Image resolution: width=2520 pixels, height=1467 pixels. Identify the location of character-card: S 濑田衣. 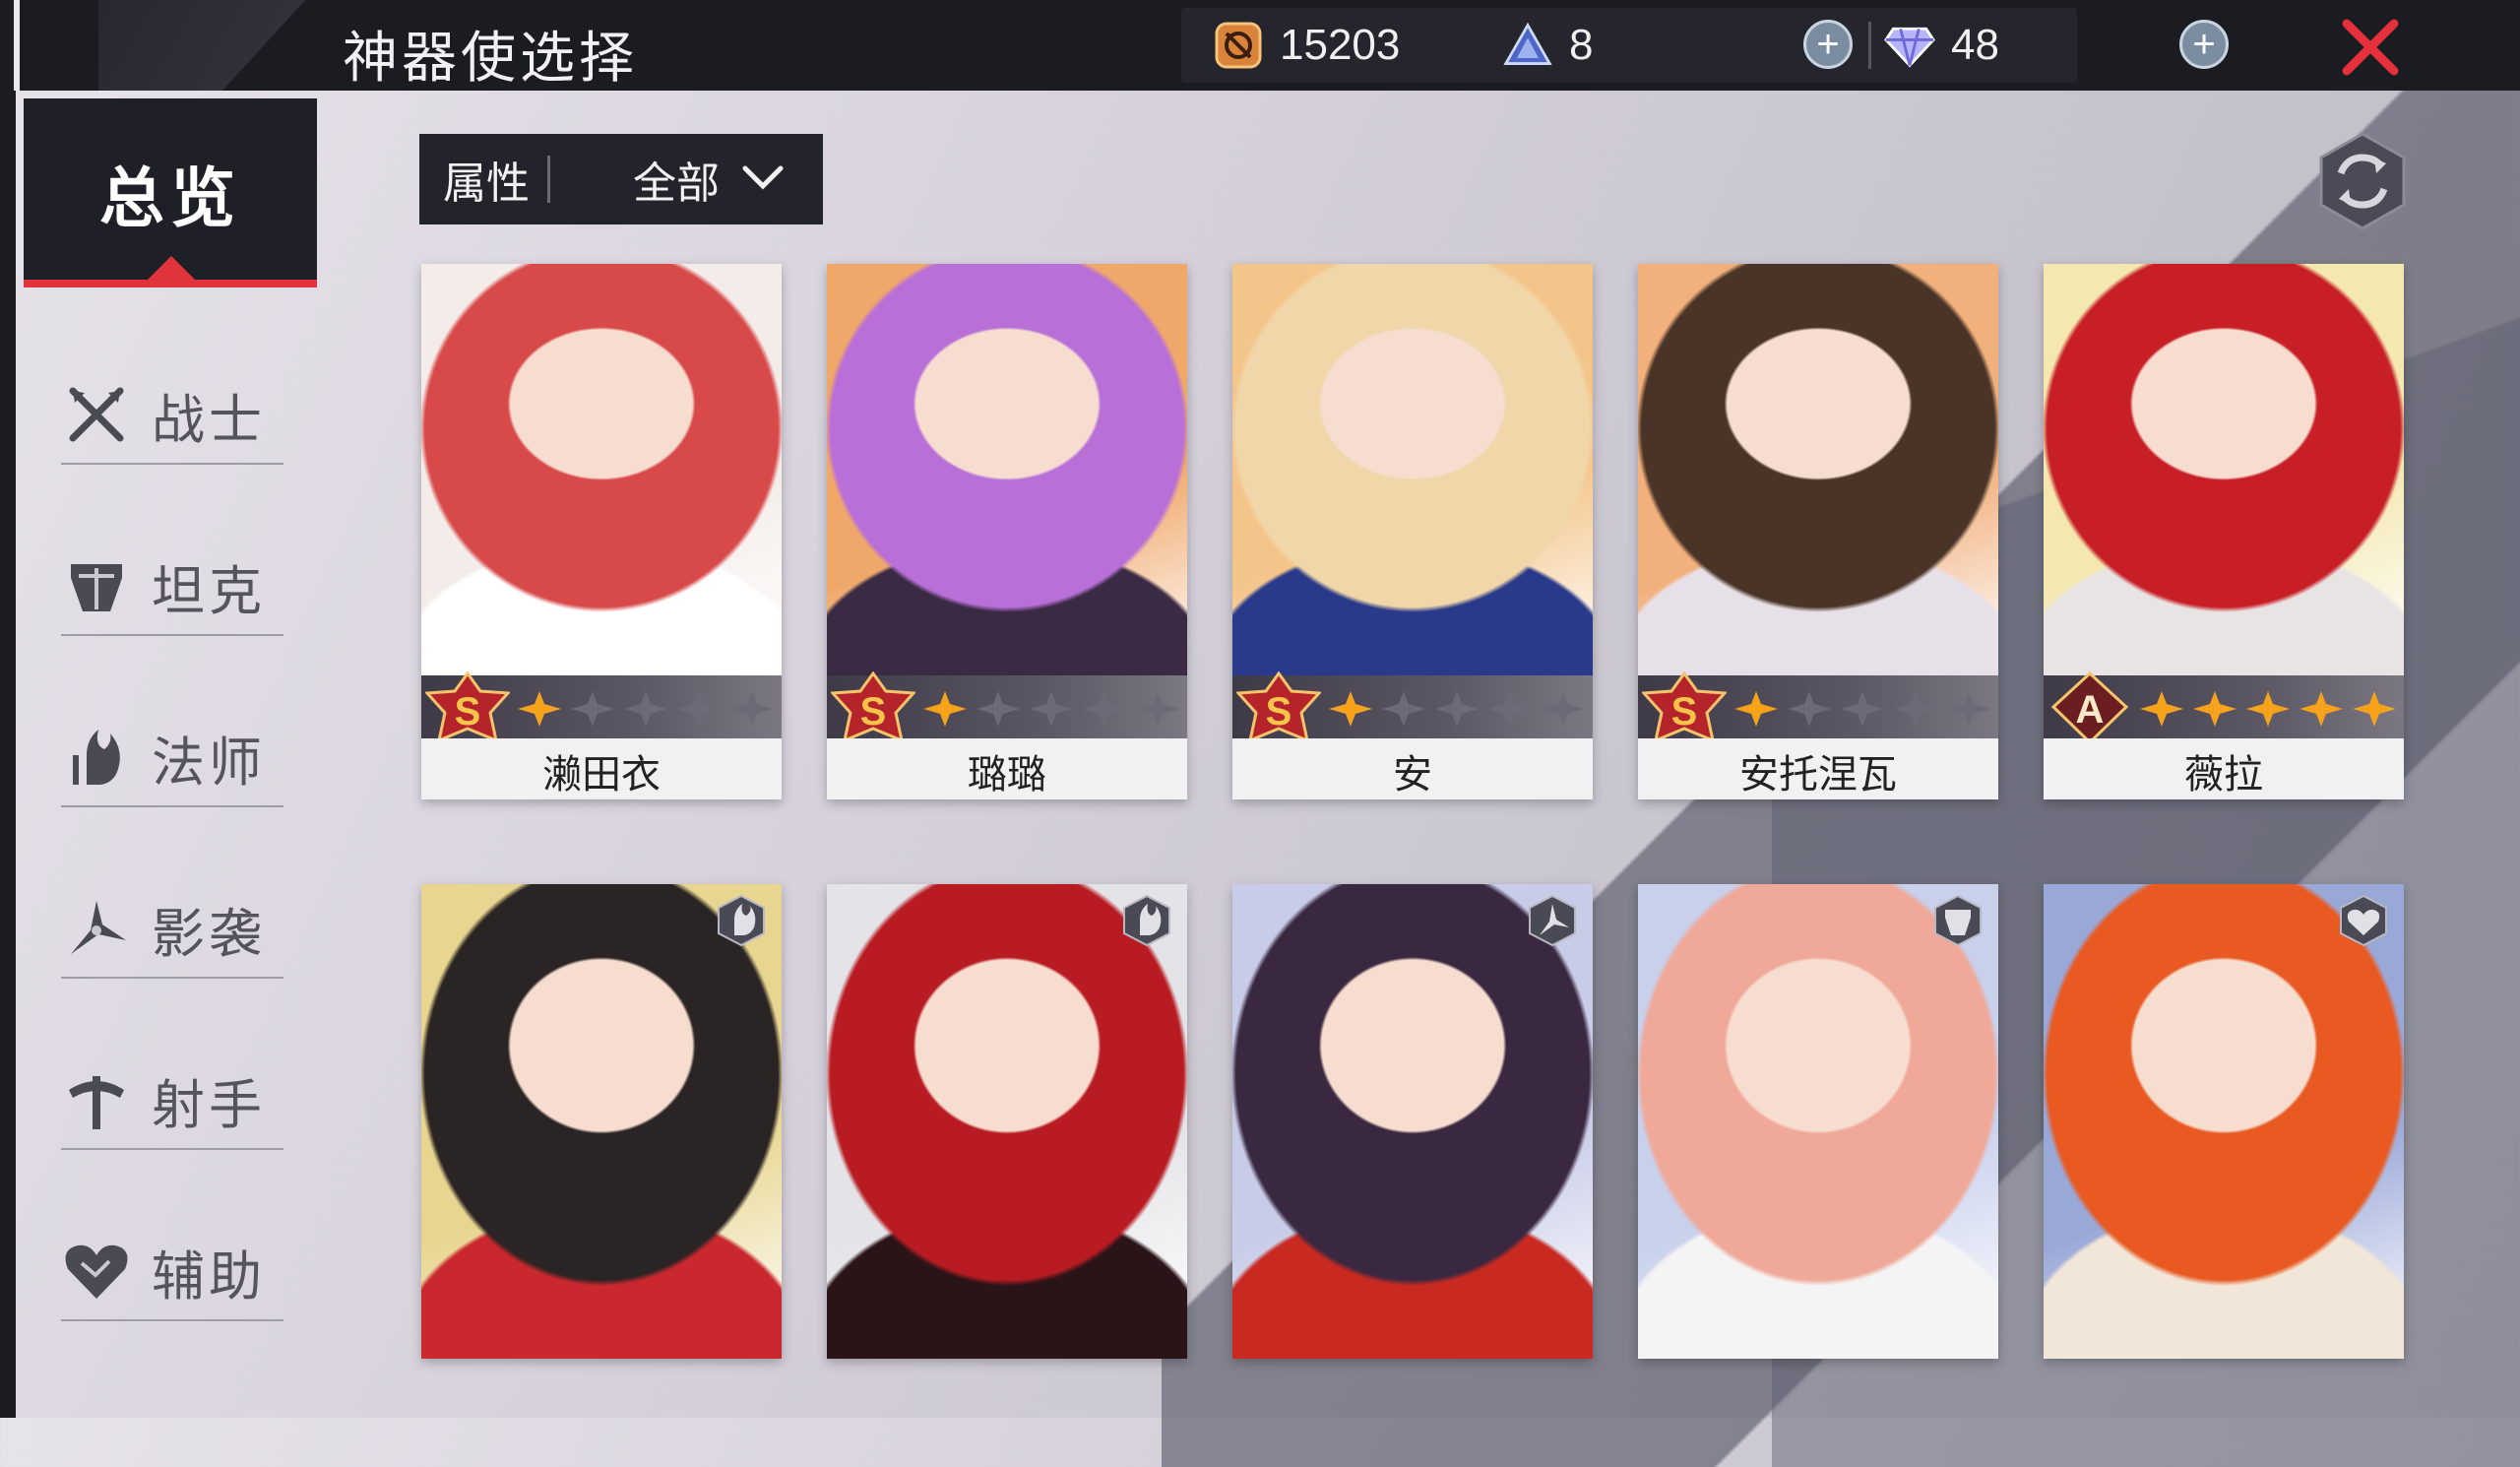
(601, 531).